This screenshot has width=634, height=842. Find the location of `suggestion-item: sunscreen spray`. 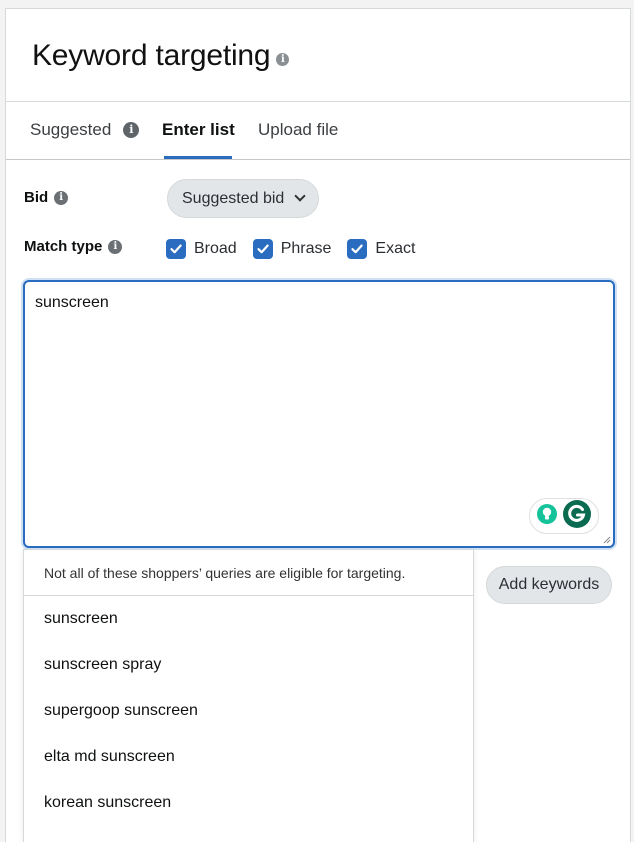

suggestion-item: sunscreen spray is located at coordinates (248, 665).